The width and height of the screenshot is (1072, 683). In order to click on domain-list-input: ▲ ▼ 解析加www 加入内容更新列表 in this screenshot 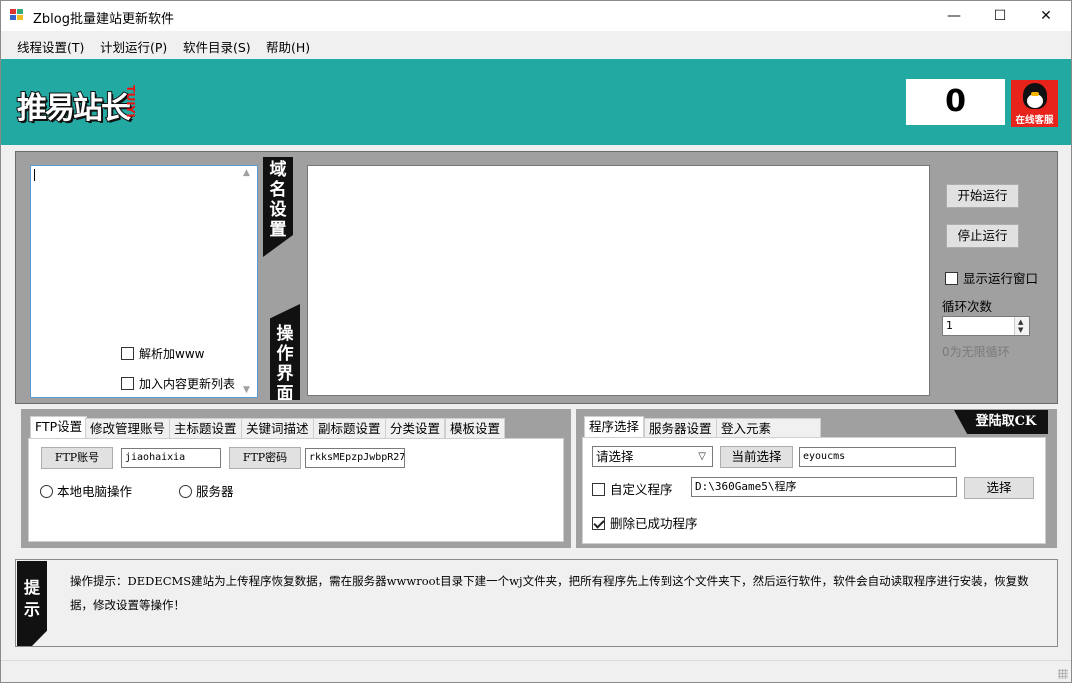, I will do `click(144, 281)`.